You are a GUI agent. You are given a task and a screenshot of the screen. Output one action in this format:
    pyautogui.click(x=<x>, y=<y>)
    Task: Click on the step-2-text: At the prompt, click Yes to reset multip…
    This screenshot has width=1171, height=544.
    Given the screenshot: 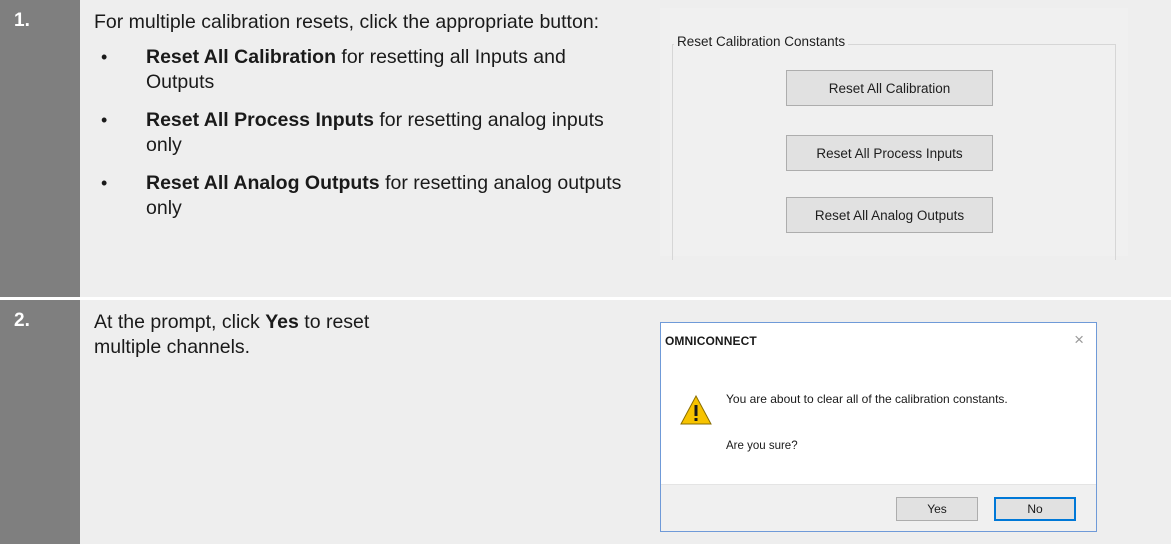 What is the action you would take?
    pyautogui.click(x=259, y=335)
    